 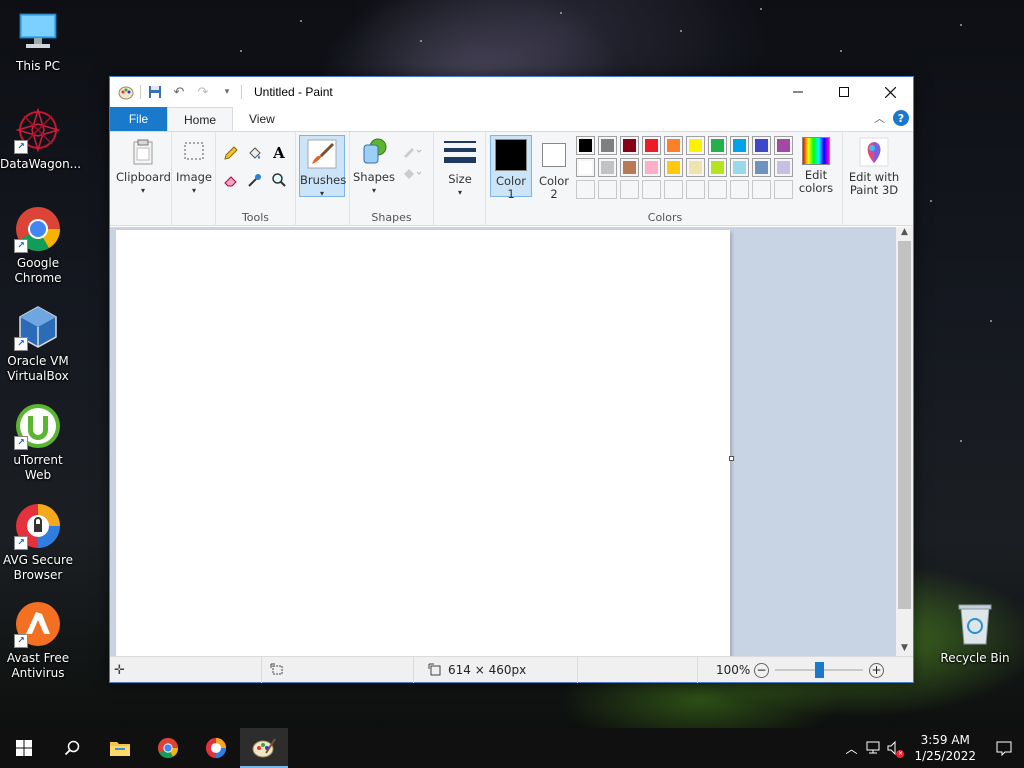 I want to click on undo-icon: ↶, so click(x=179, y=92).